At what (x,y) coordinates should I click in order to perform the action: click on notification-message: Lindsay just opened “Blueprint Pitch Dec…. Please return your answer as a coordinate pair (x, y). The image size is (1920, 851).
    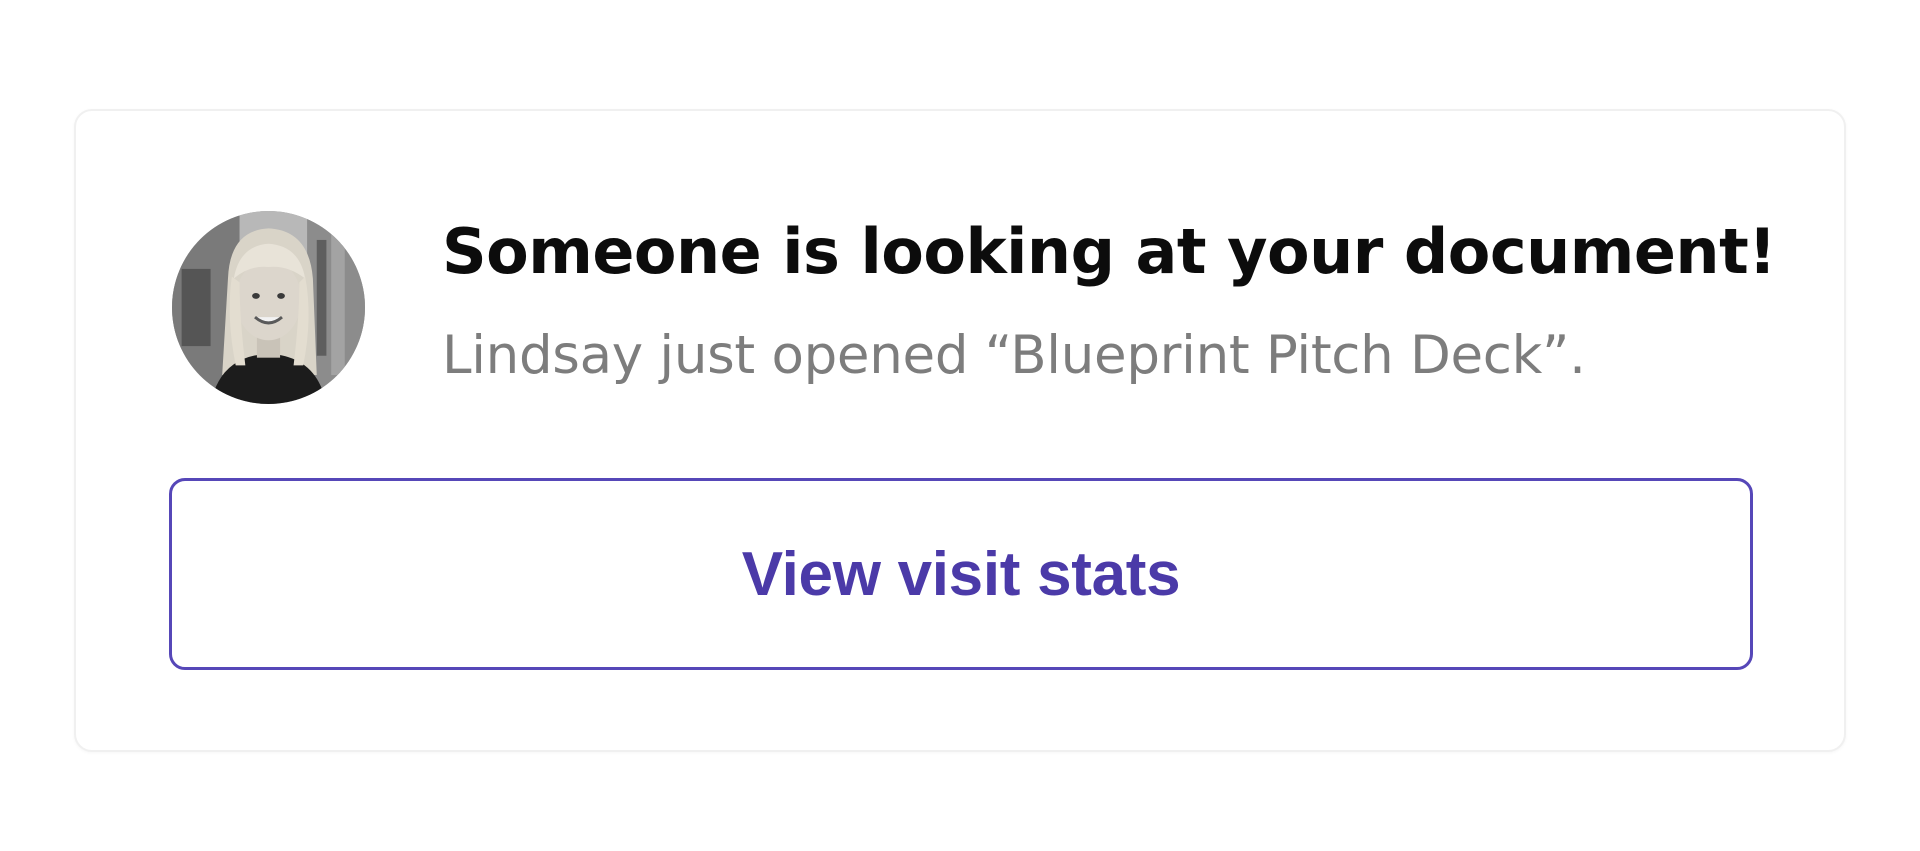
    Looking at the image, I should click on (1014, 355).